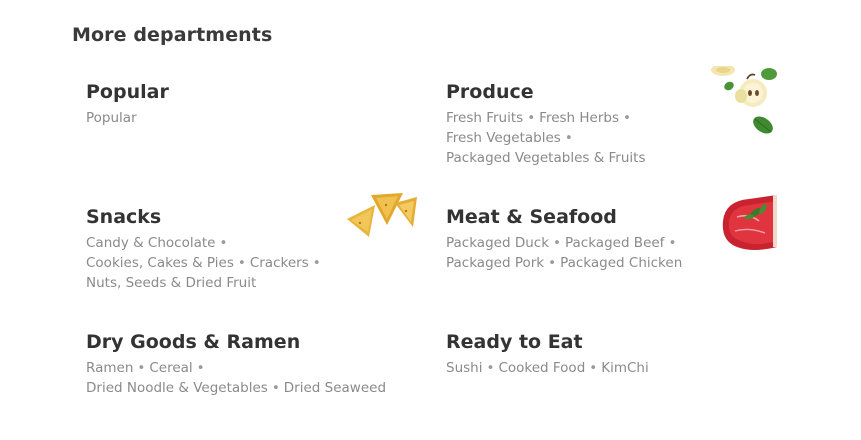 The image size is (861, 440). Describe the element at coordinates (279, 263) in the screenshot. I see `link-crackers: Crackers` at that location.